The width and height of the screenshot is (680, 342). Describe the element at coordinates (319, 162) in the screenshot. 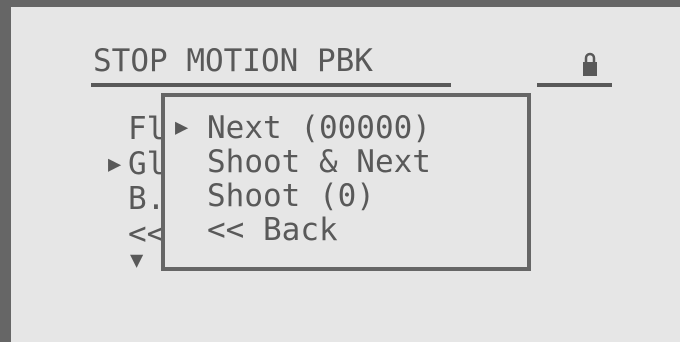

I see `popup-menu-item-label: Shoot & Next` at that location.